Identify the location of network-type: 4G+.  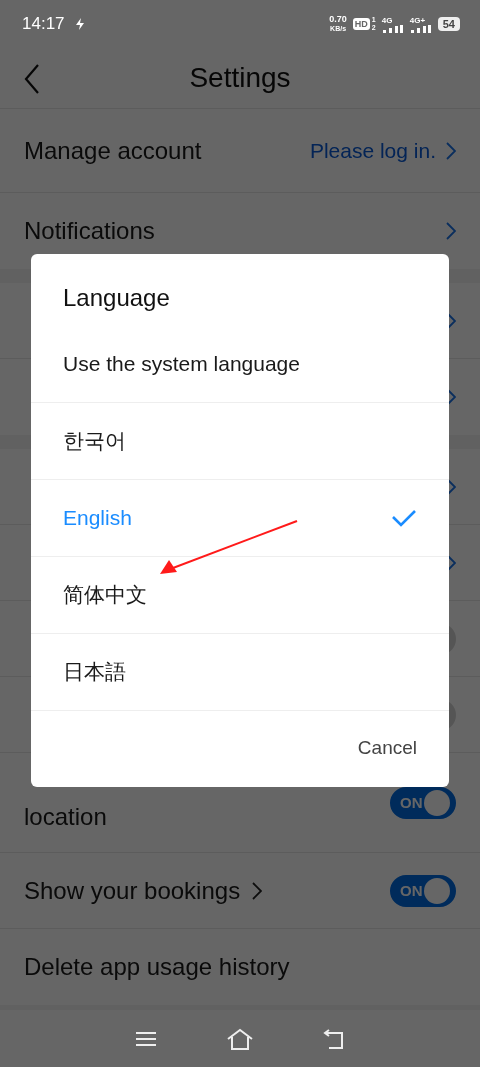
(417, 20).